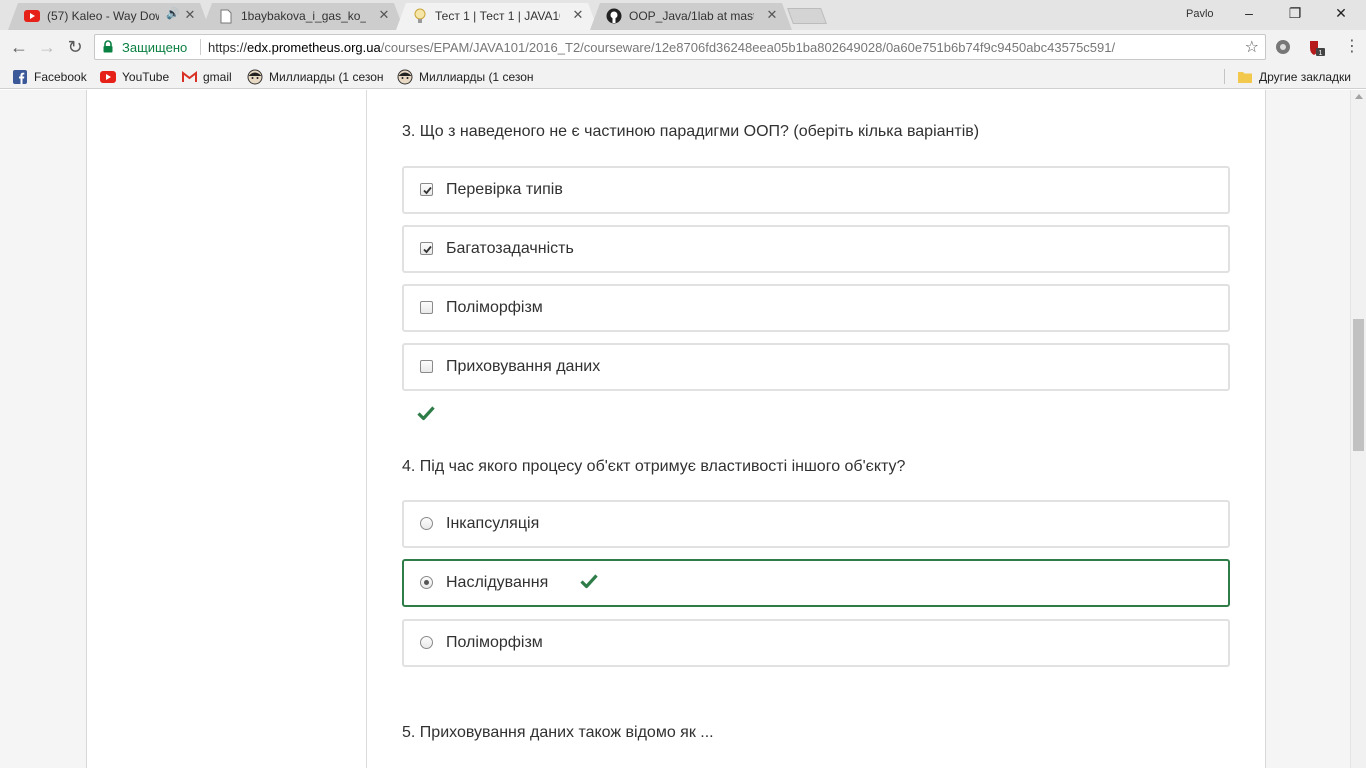  What do you see at coordinates (614, 16) in the screenshot?
I see `github-icon` at bounding box center [614, 16].